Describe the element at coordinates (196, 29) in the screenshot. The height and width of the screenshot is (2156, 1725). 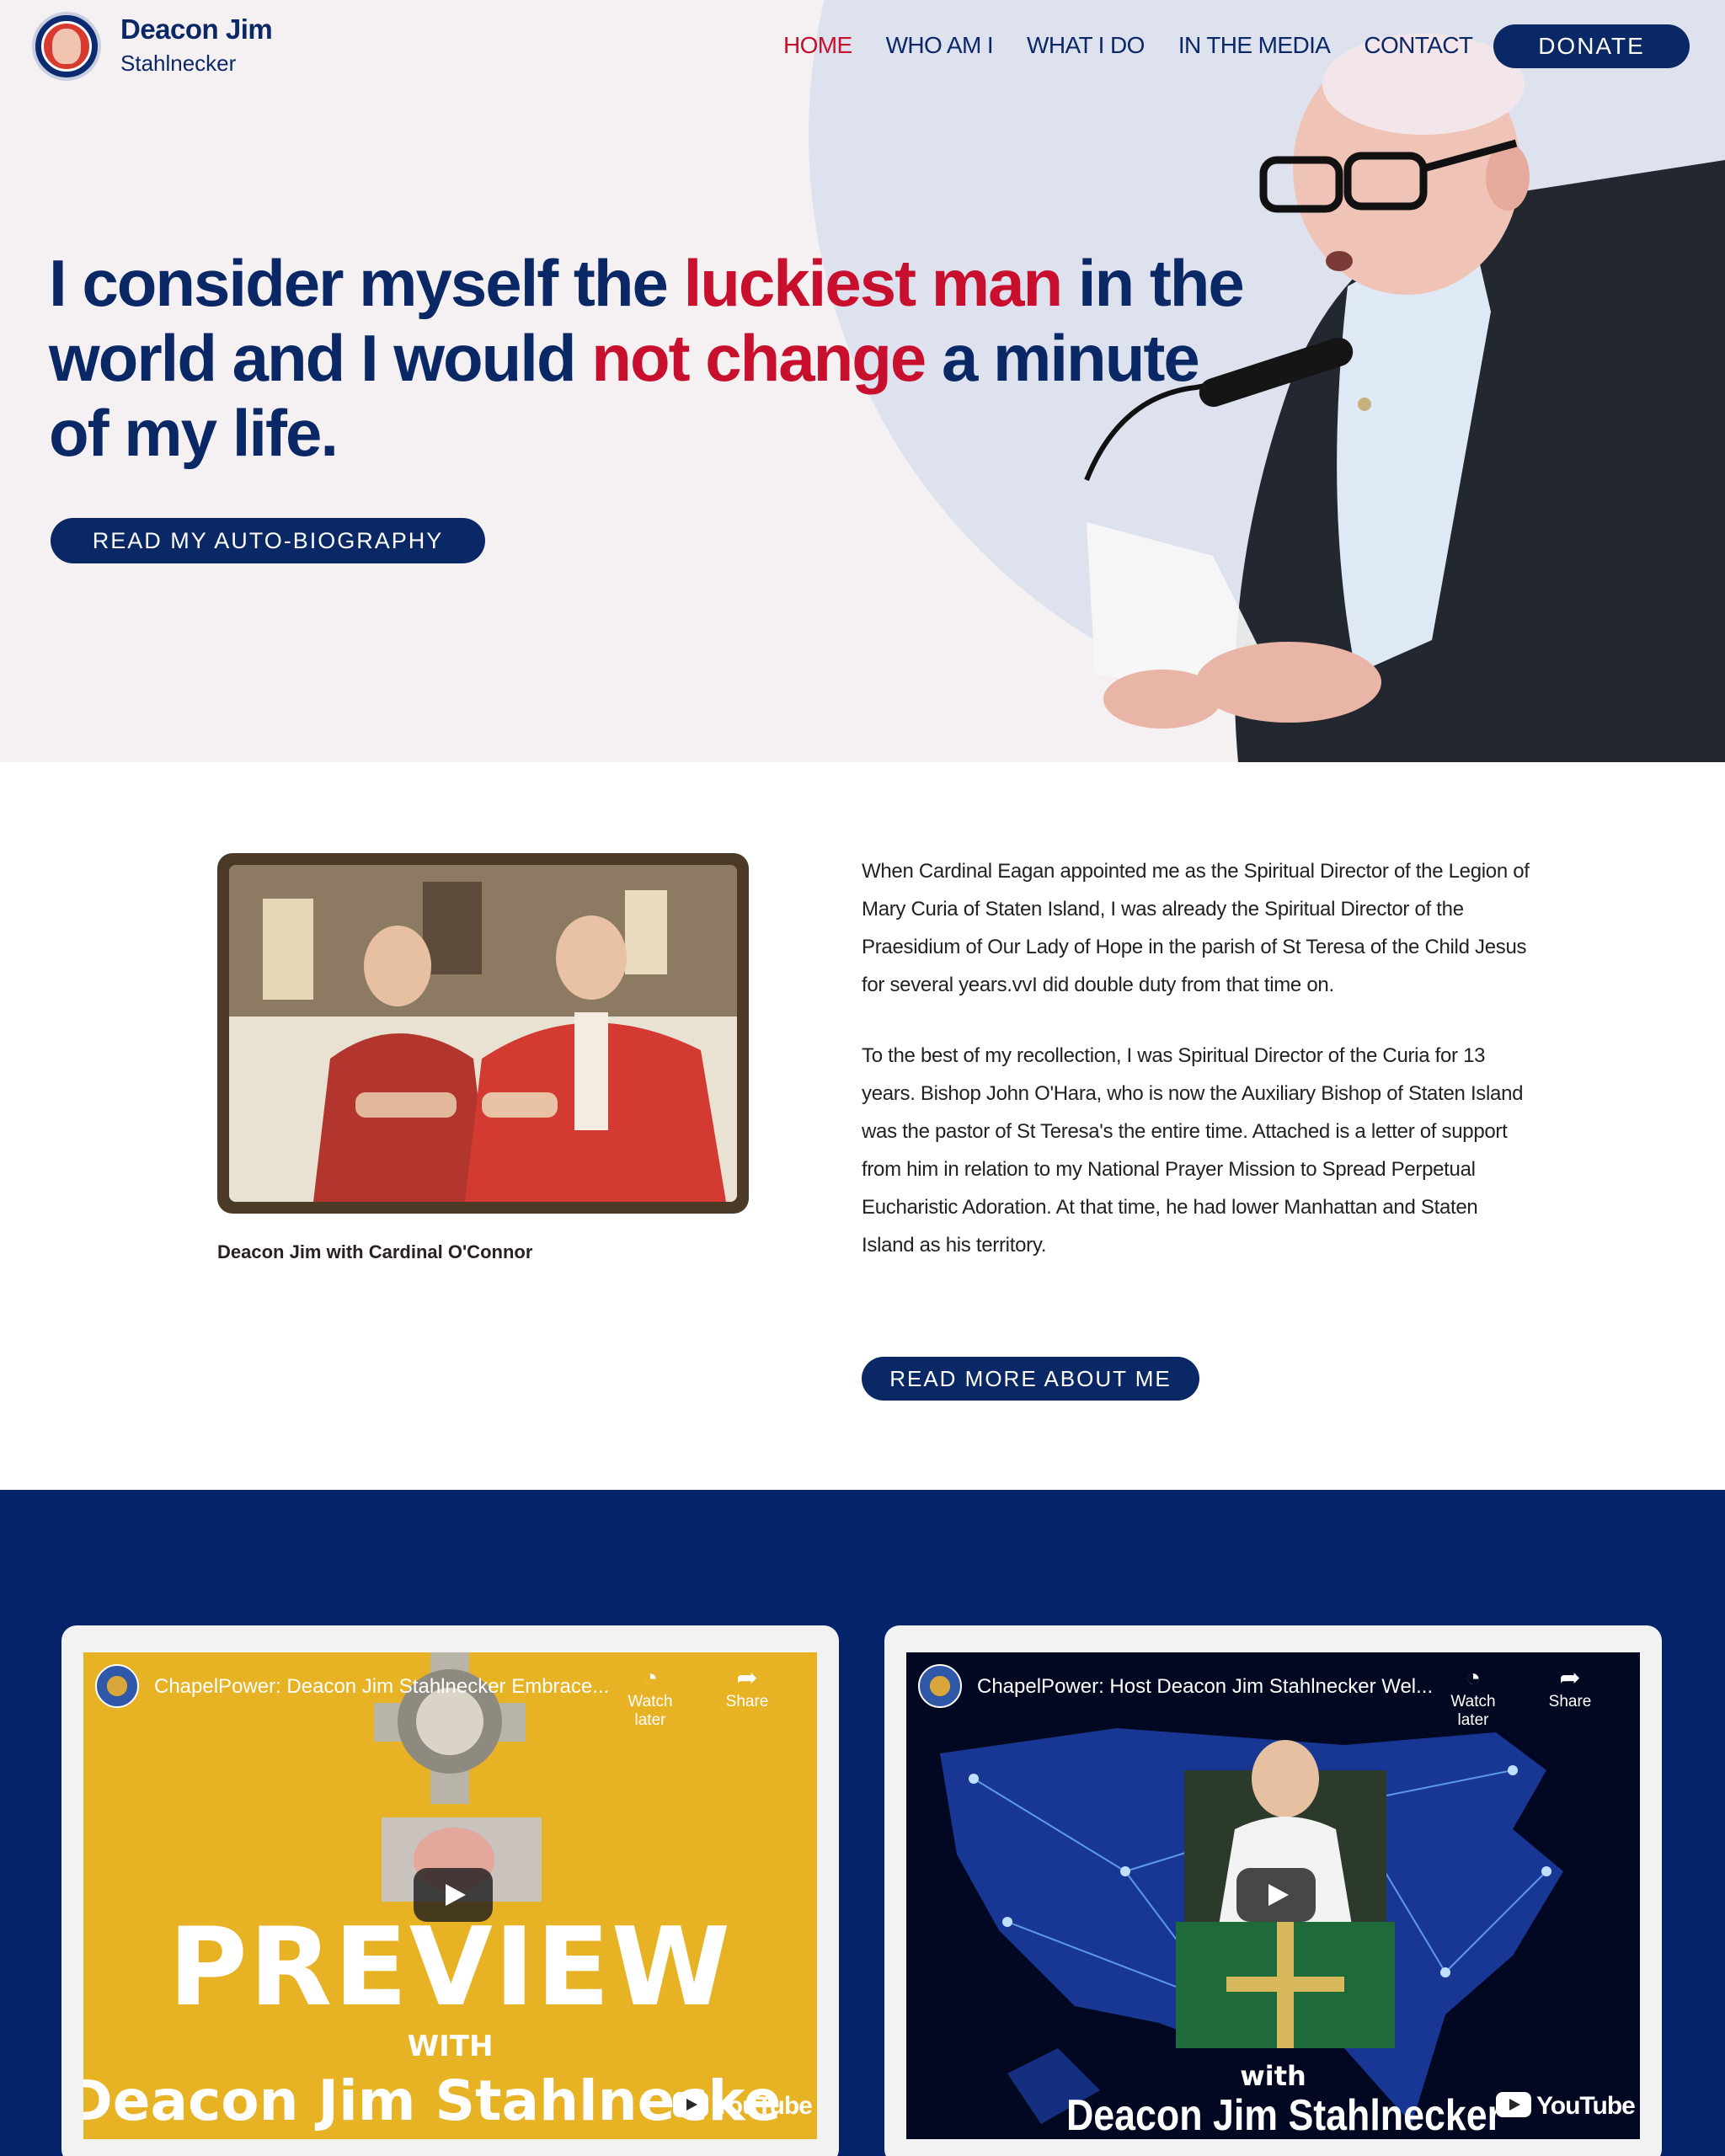
I see `brand-name: Deacon Jim` at that location.